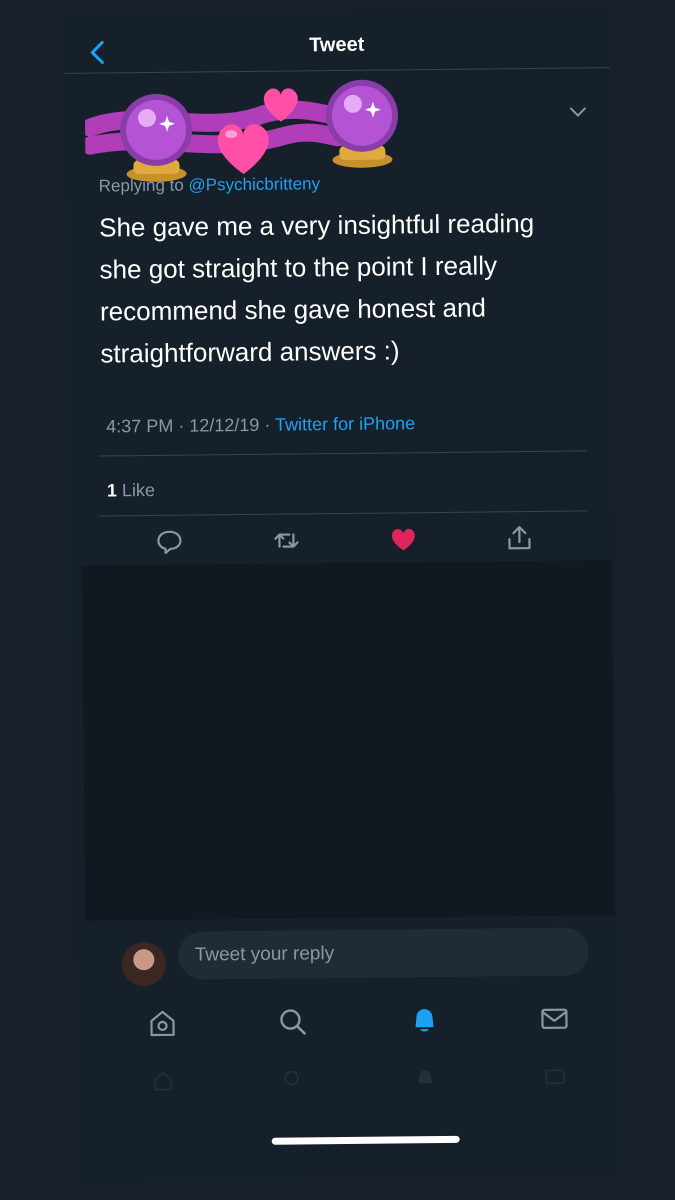 Image resolution: width=675 pixels, height=1200 pixels. What do you see at coordinates (345, 423) in the screenshot?
I see `tweet-source-link: Twitter for iPhone` at bounding box center [345, 423].